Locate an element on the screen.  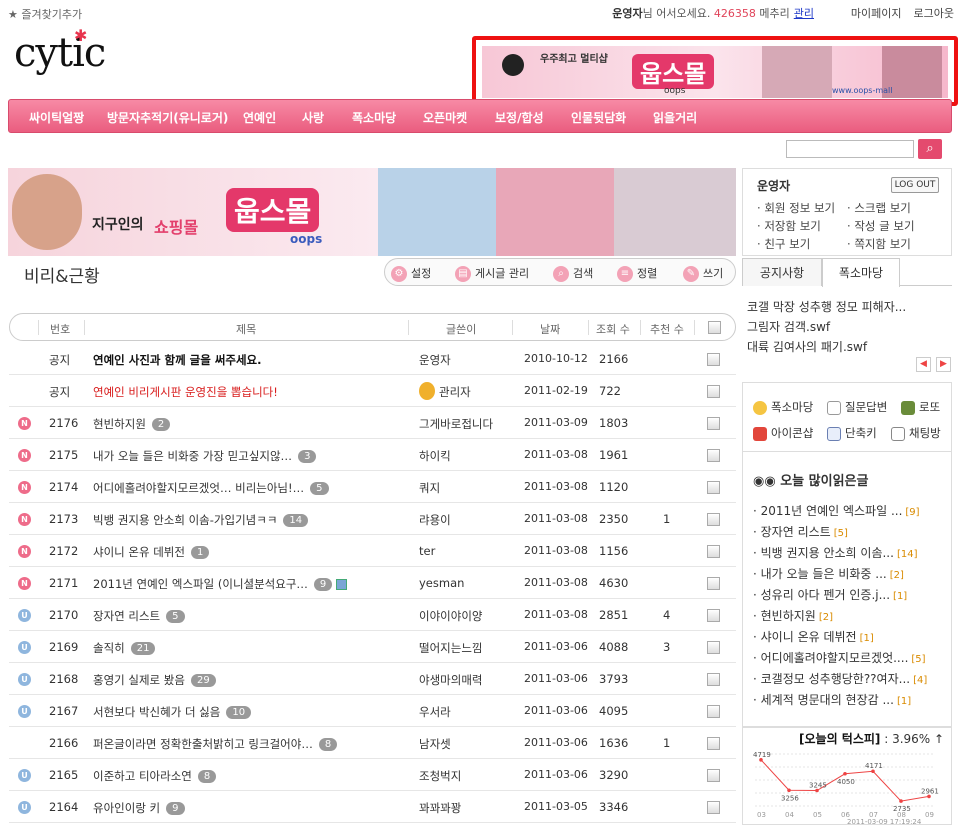
quick-humor: 폭소마당 is located at coordinates (783, 407).